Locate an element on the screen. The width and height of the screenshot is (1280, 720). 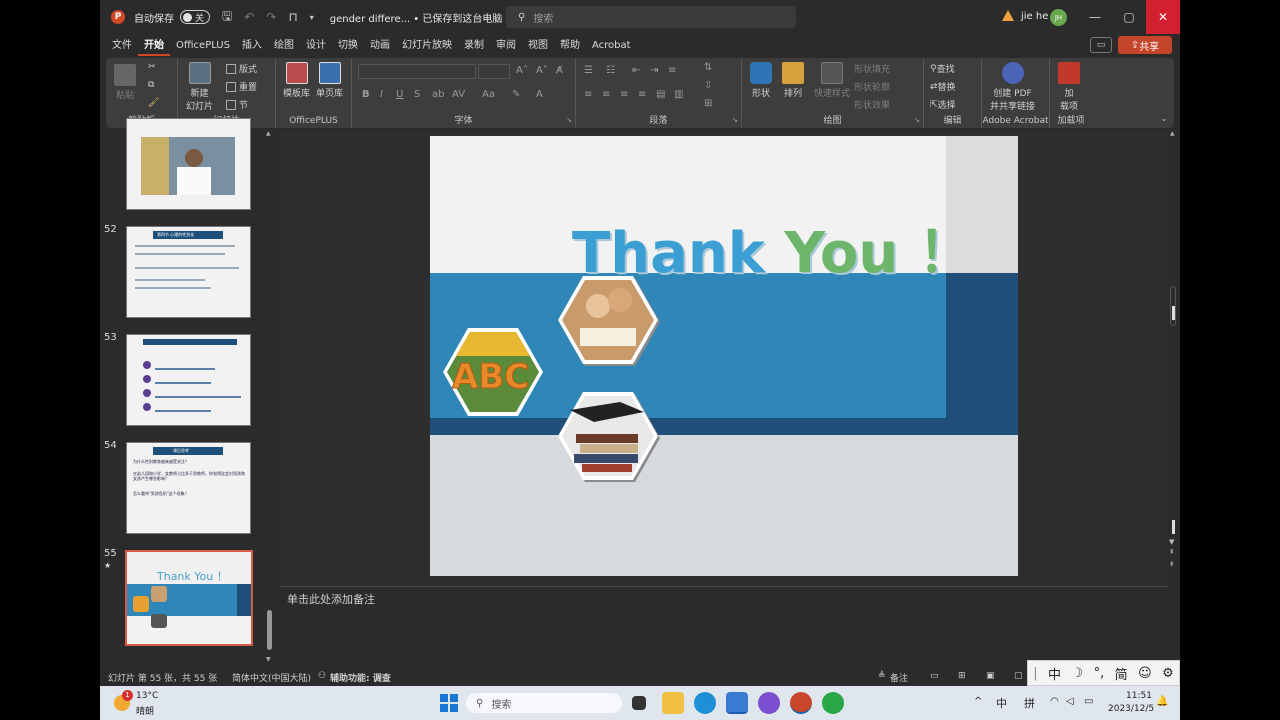
numbering-icon: ☷ is located at coordinates (610, 70).